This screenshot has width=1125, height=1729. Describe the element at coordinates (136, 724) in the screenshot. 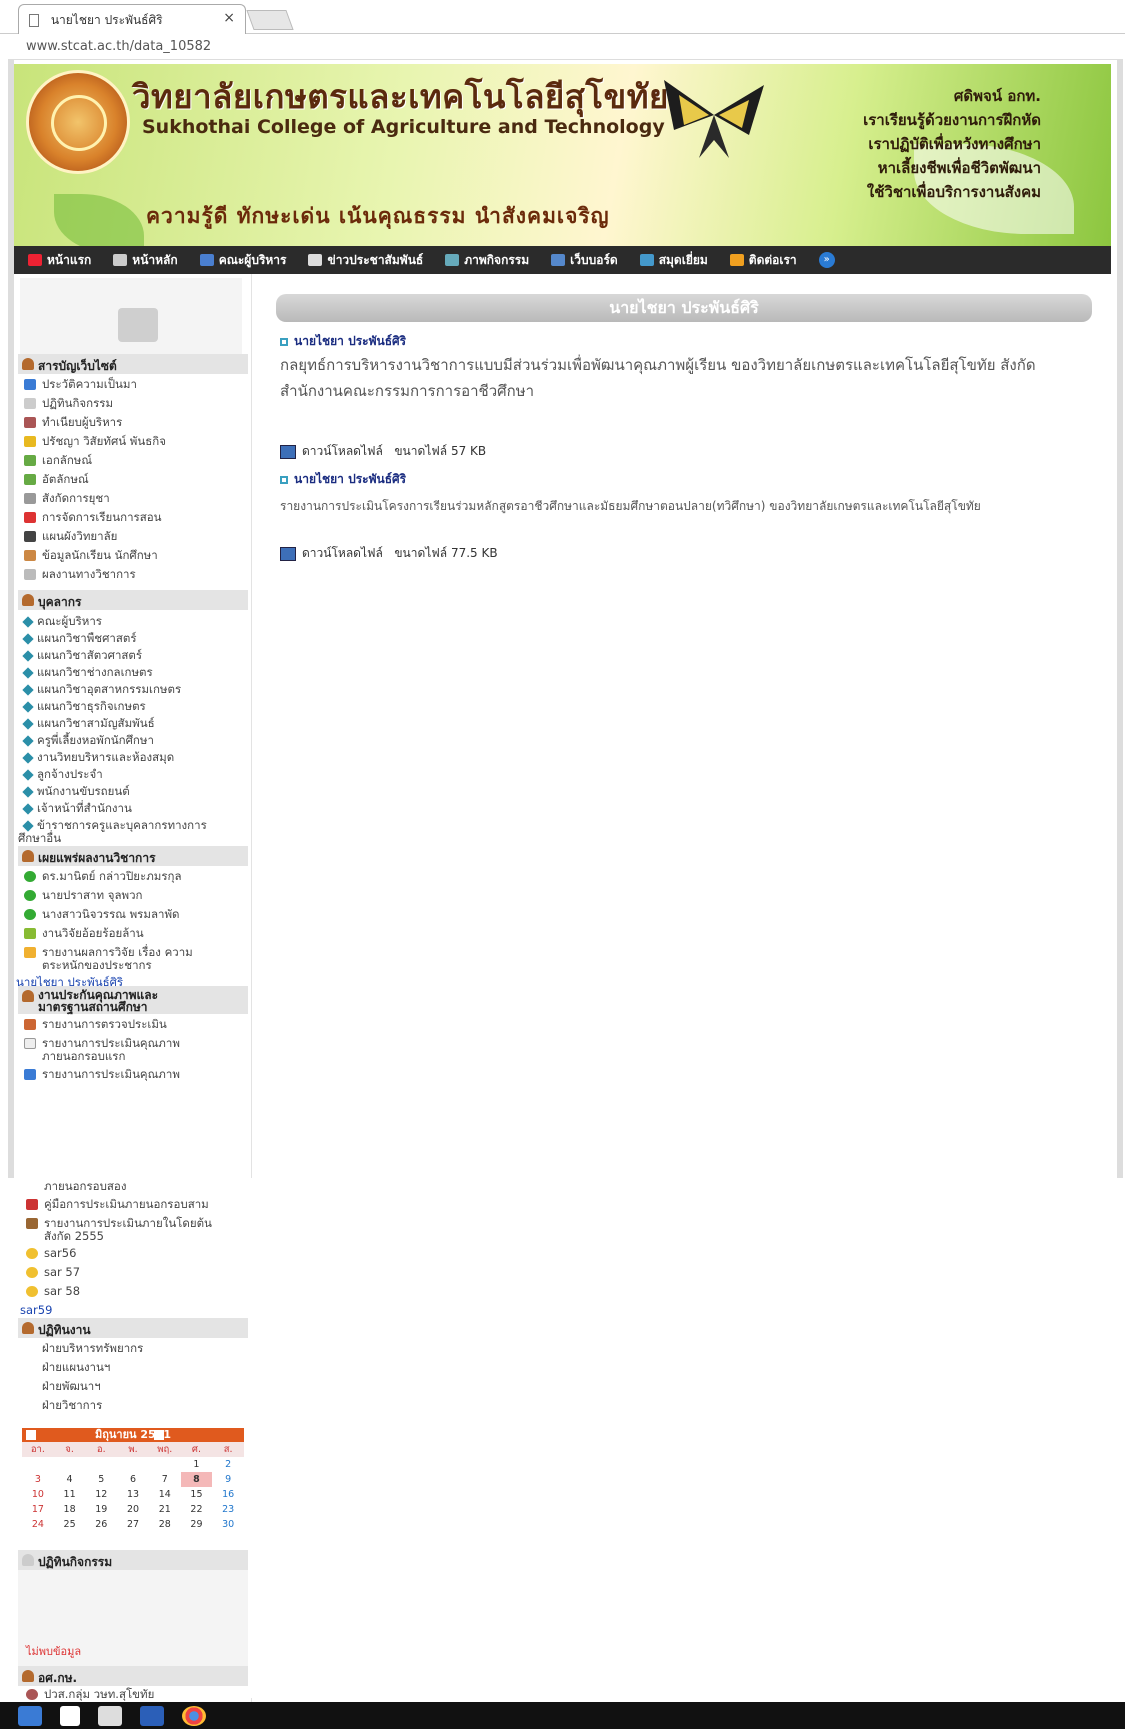

I see `sidebar-item: แผนกวิชาสามัญสัมพันธ์` at that location.